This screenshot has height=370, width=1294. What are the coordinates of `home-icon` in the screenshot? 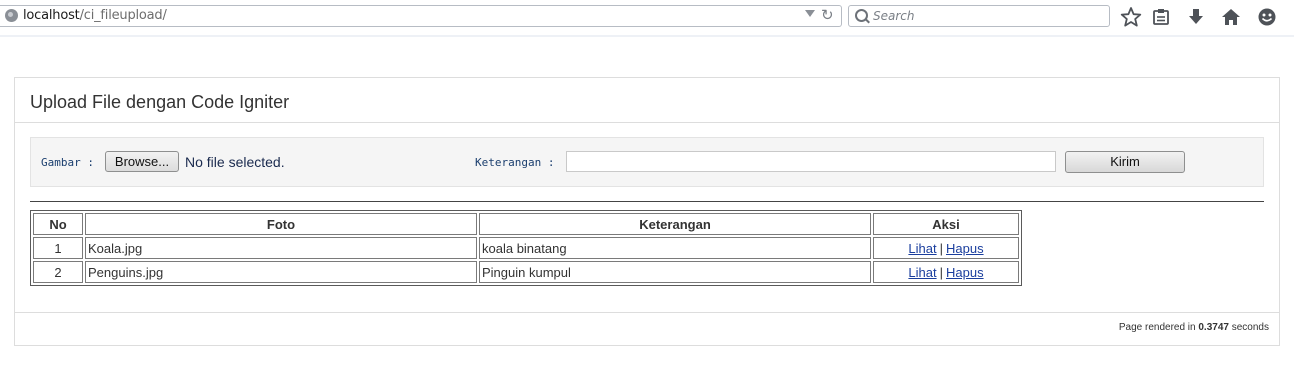 It's located at (1231, 17).